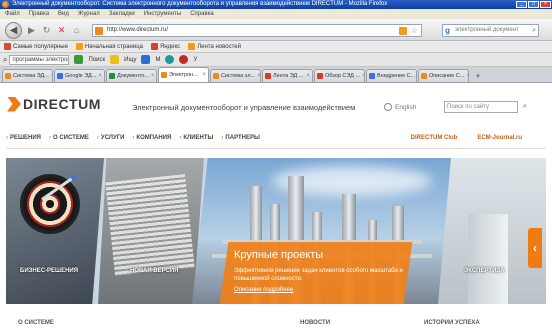  What do you see at coordinates (27, 75) in the screenshot?
I see `browser-tab: Система ЭД...×` at bounding box center [27, 75].